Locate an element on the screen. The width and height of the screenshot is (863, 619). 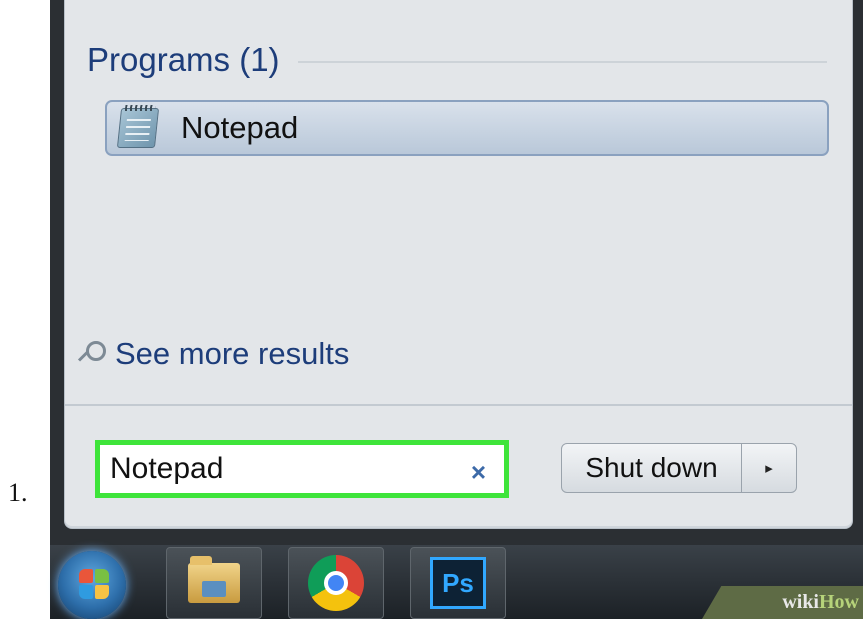
taskbar-photoshop: Ps is located at coordinates (458, 583).